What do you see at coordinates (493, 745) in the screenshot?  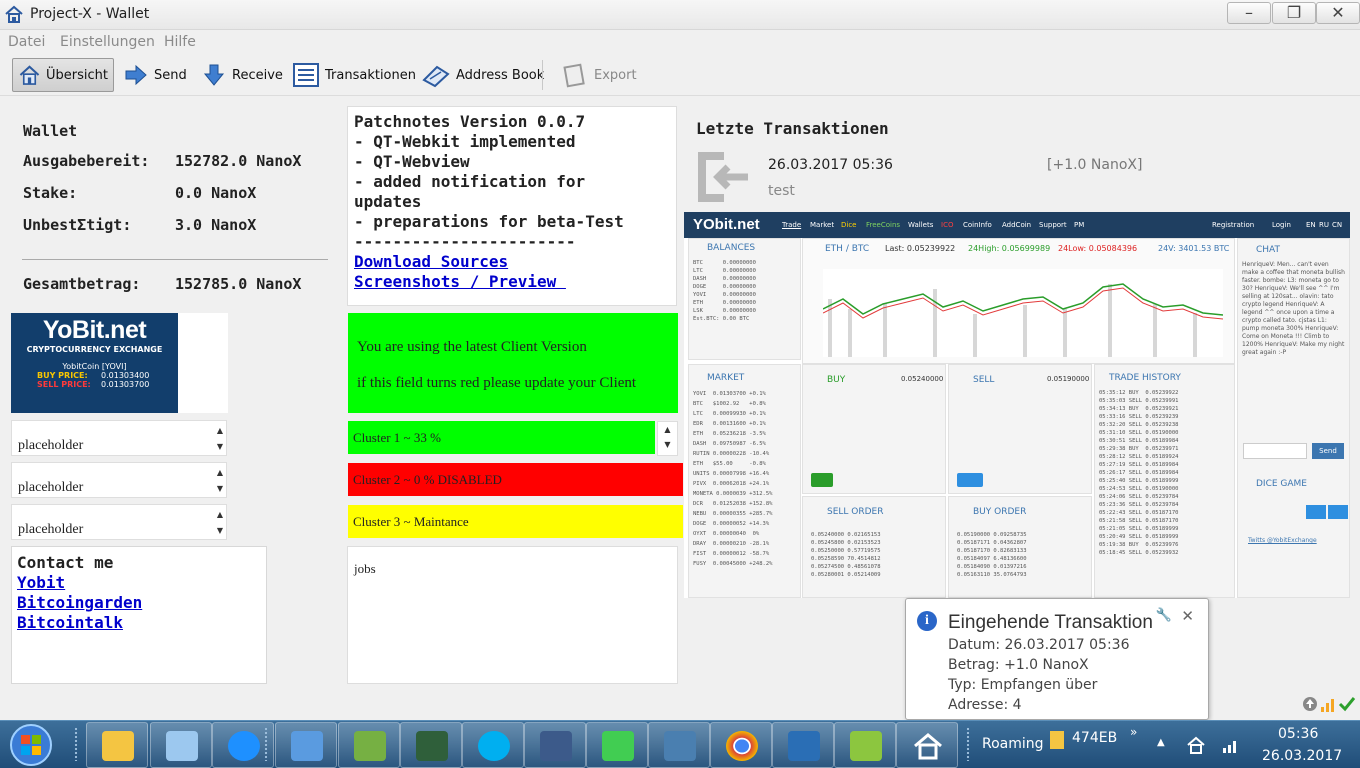 I see `taskbar-skype` at bounding box center [493, 745].